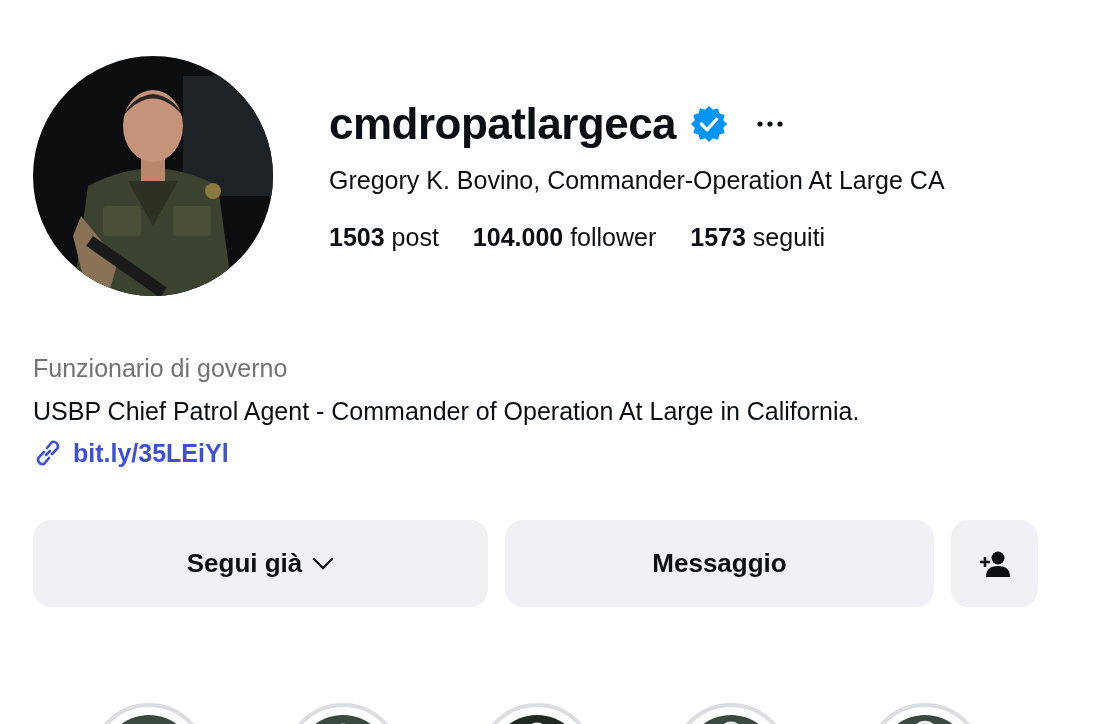 The image size is (1102, 724). What do you see at coordinates (323, 563) in the screenshot?
I see `chevron-down-icon` at bounding box center [323, 563].